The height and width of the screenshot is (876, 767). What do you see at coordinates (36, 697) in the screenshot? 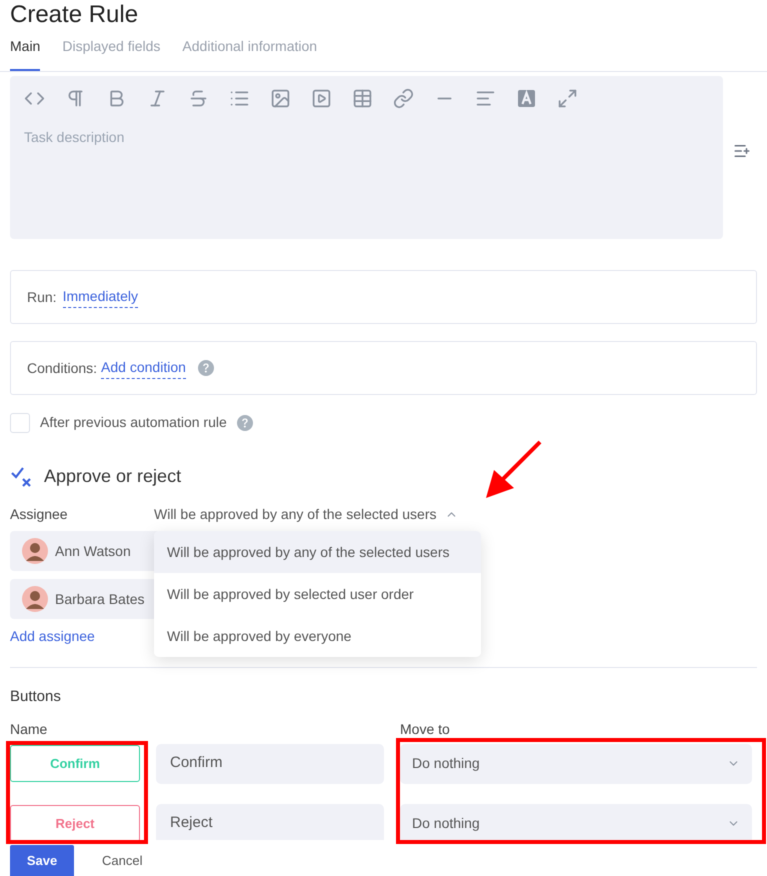
I see `buttons-title: Buttons` at bounding box center [36, 697].